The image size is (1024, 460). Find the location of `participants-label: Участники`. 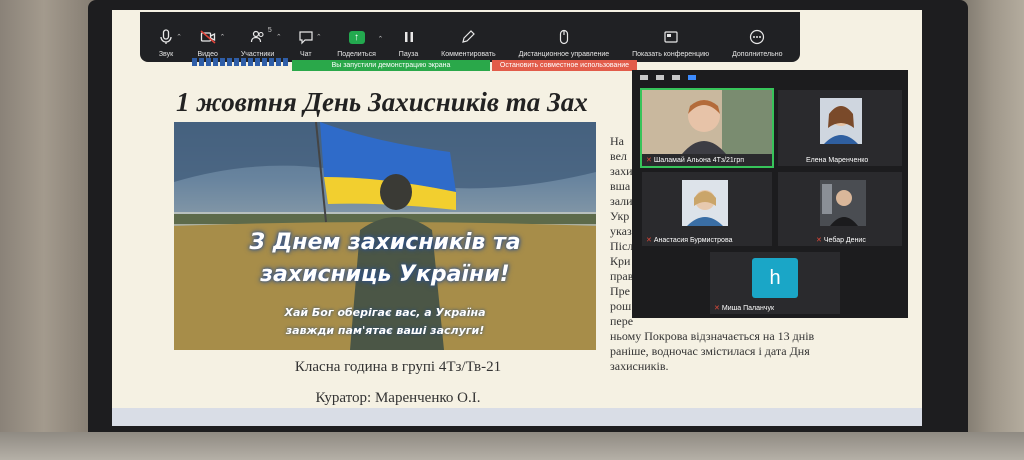

participants-label: Участники is located at coordinates (257, 54).